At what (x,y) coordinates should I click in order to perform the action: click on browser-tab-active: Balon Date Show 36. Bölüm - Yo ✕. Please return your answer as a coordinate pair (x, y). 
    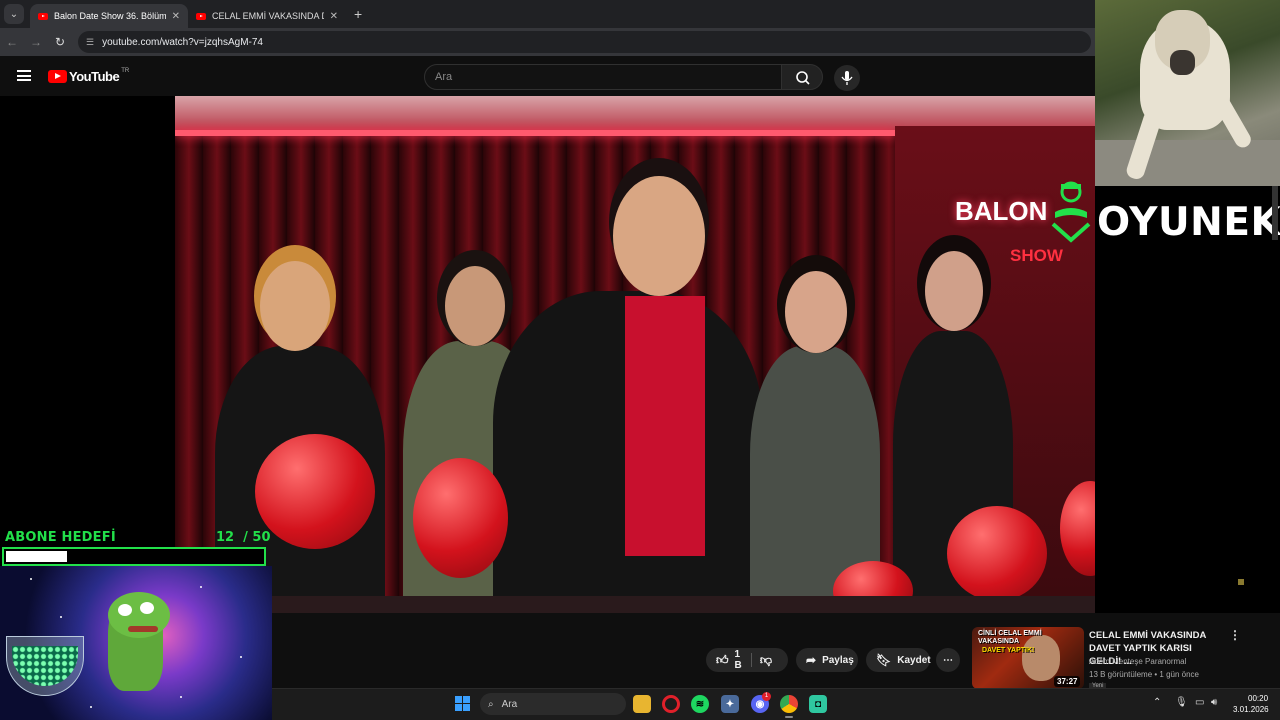
    Looking at the image, I should click on (109, 16).